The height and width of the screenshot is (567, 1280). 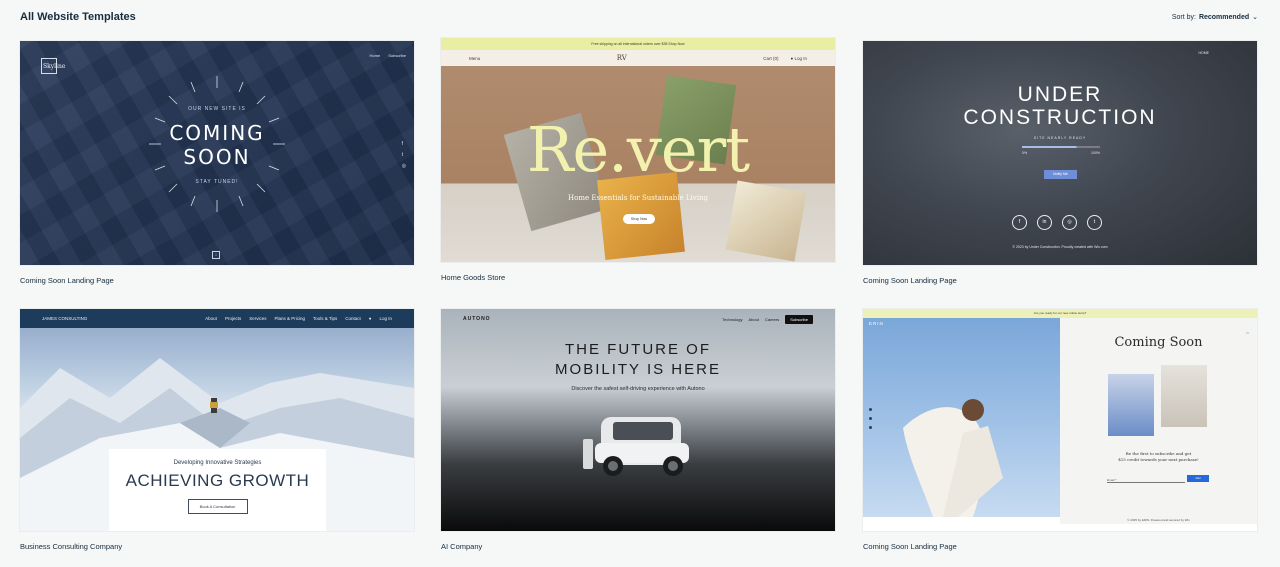 I want to click on preview-header: Menu RV Cart (0) ● Log In, so click(x=638, y=58).